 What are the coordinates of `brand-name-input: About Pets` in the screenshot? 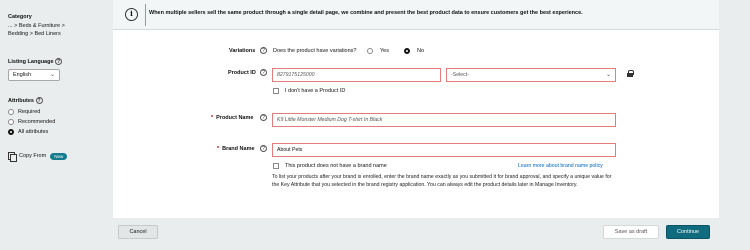 It's located at (444, 150).